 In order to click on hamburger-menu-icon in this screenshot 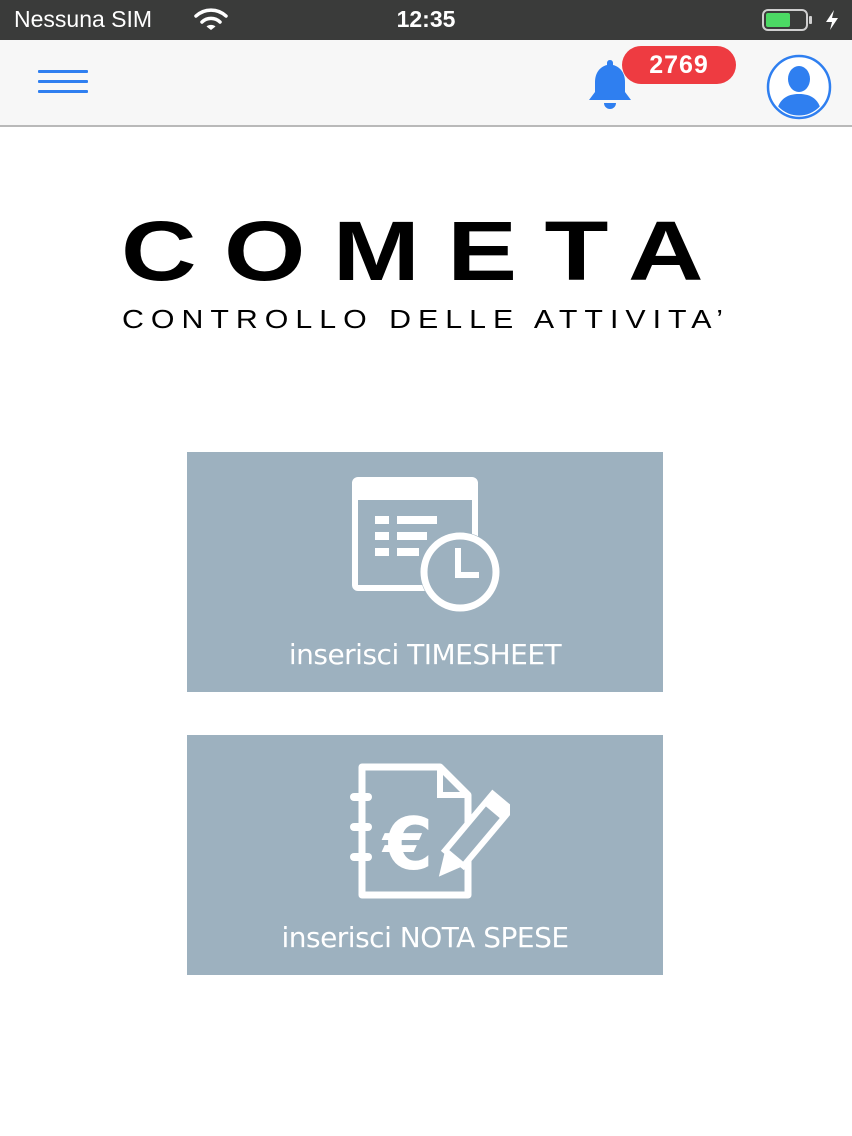, I will do `click(64, 82)`.